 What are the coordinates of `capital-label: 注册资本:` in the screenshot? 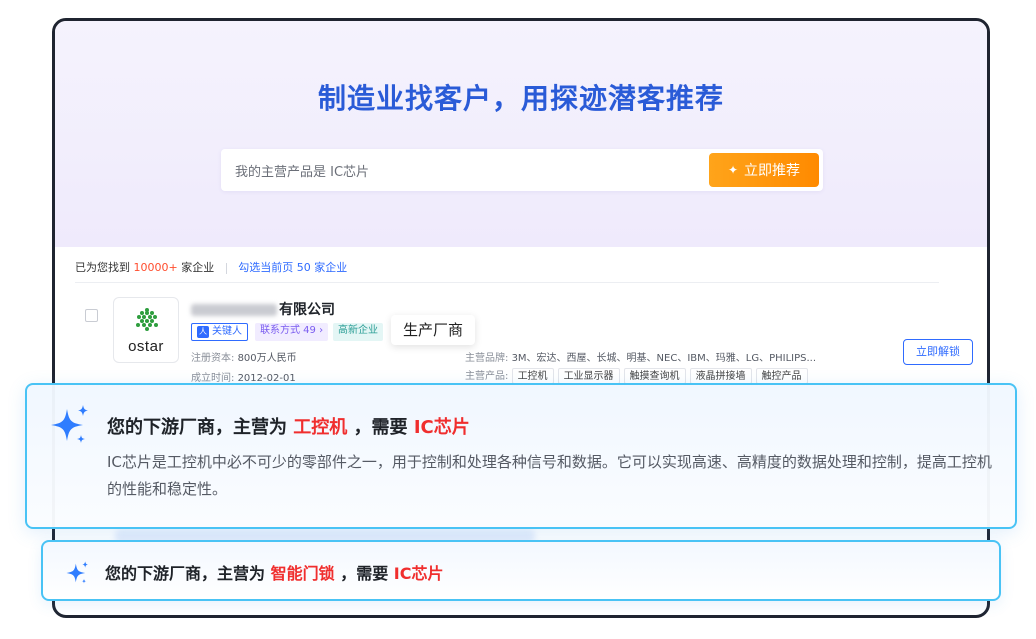 It's located at (213, 358).